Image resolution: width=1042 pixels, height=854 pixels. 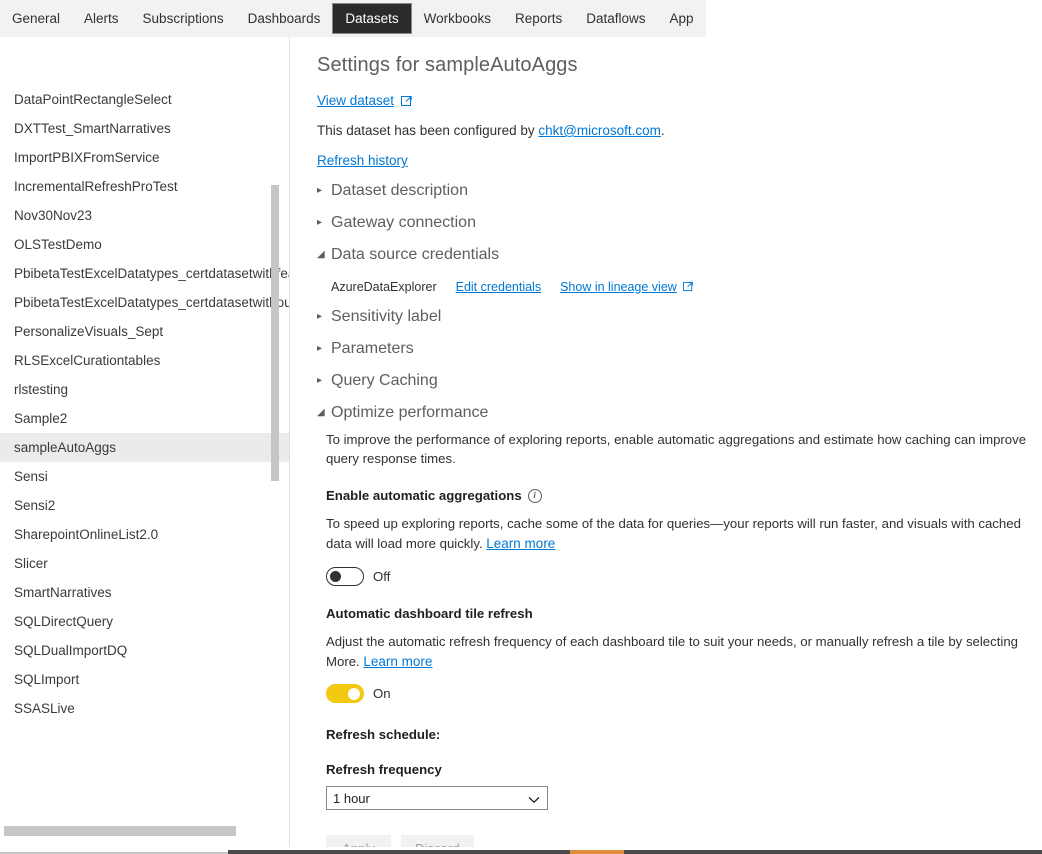 I want to click on dataset-list-item: Sample2, so click(x=144, y=418).